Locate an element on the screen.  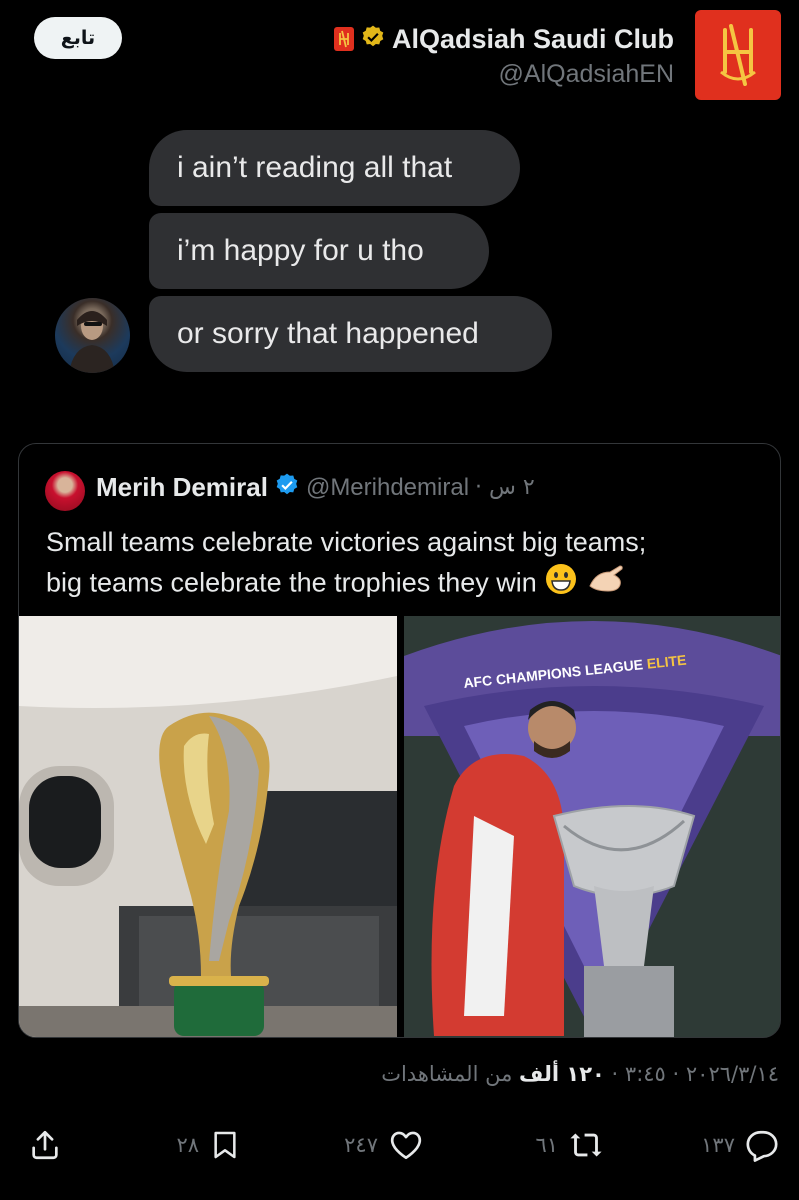
like-count: ٢٤٧ is located at coordinates (361, 1145).